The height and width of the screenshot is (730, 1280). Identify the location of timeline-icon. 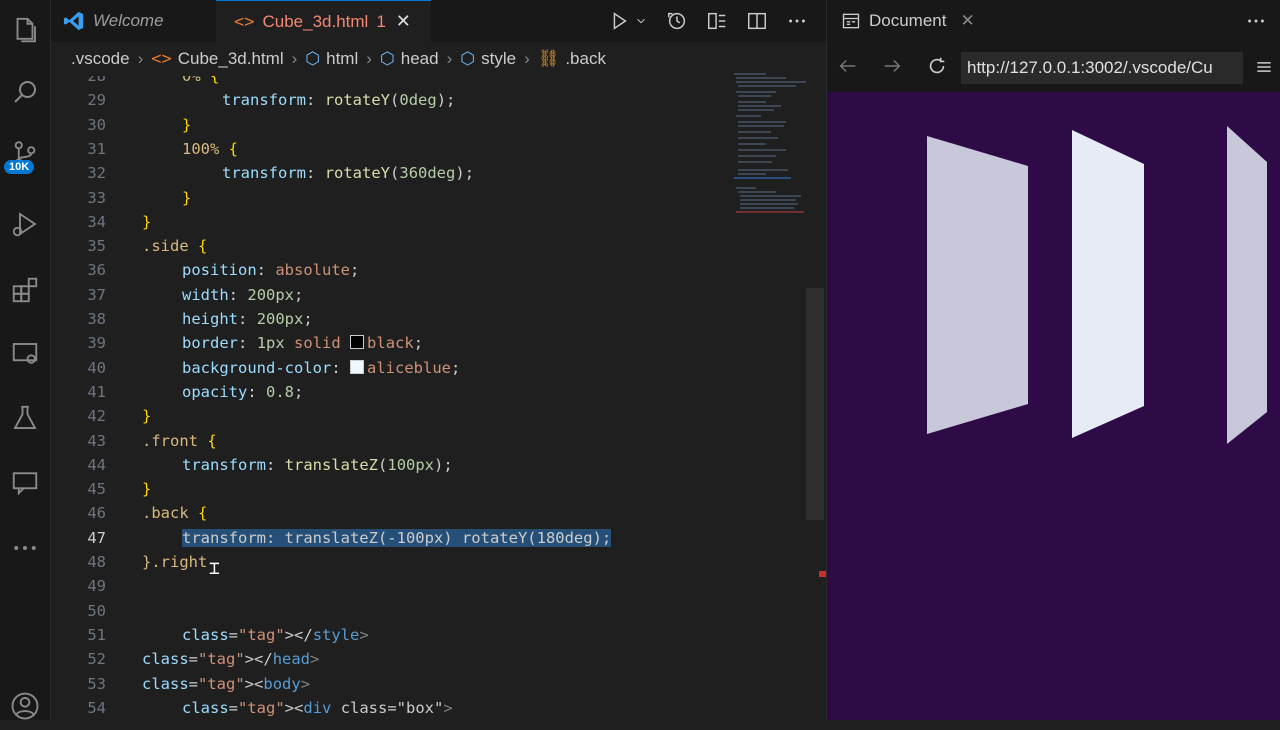
(677, 21).